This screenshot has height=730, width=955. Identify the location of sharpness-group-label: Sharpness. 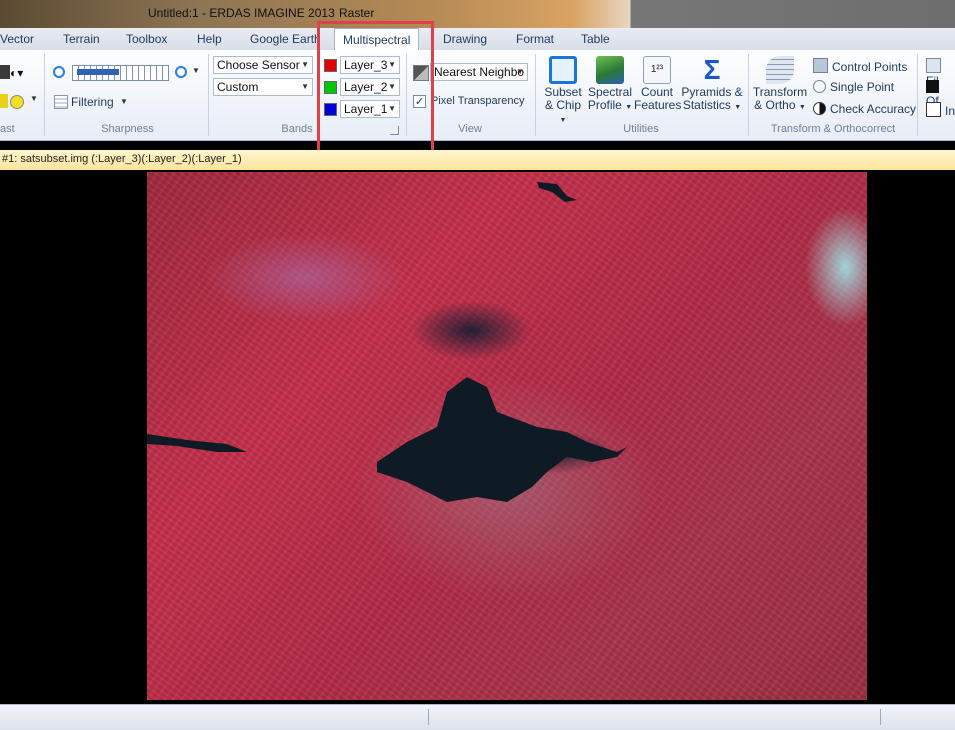
(127, 129).